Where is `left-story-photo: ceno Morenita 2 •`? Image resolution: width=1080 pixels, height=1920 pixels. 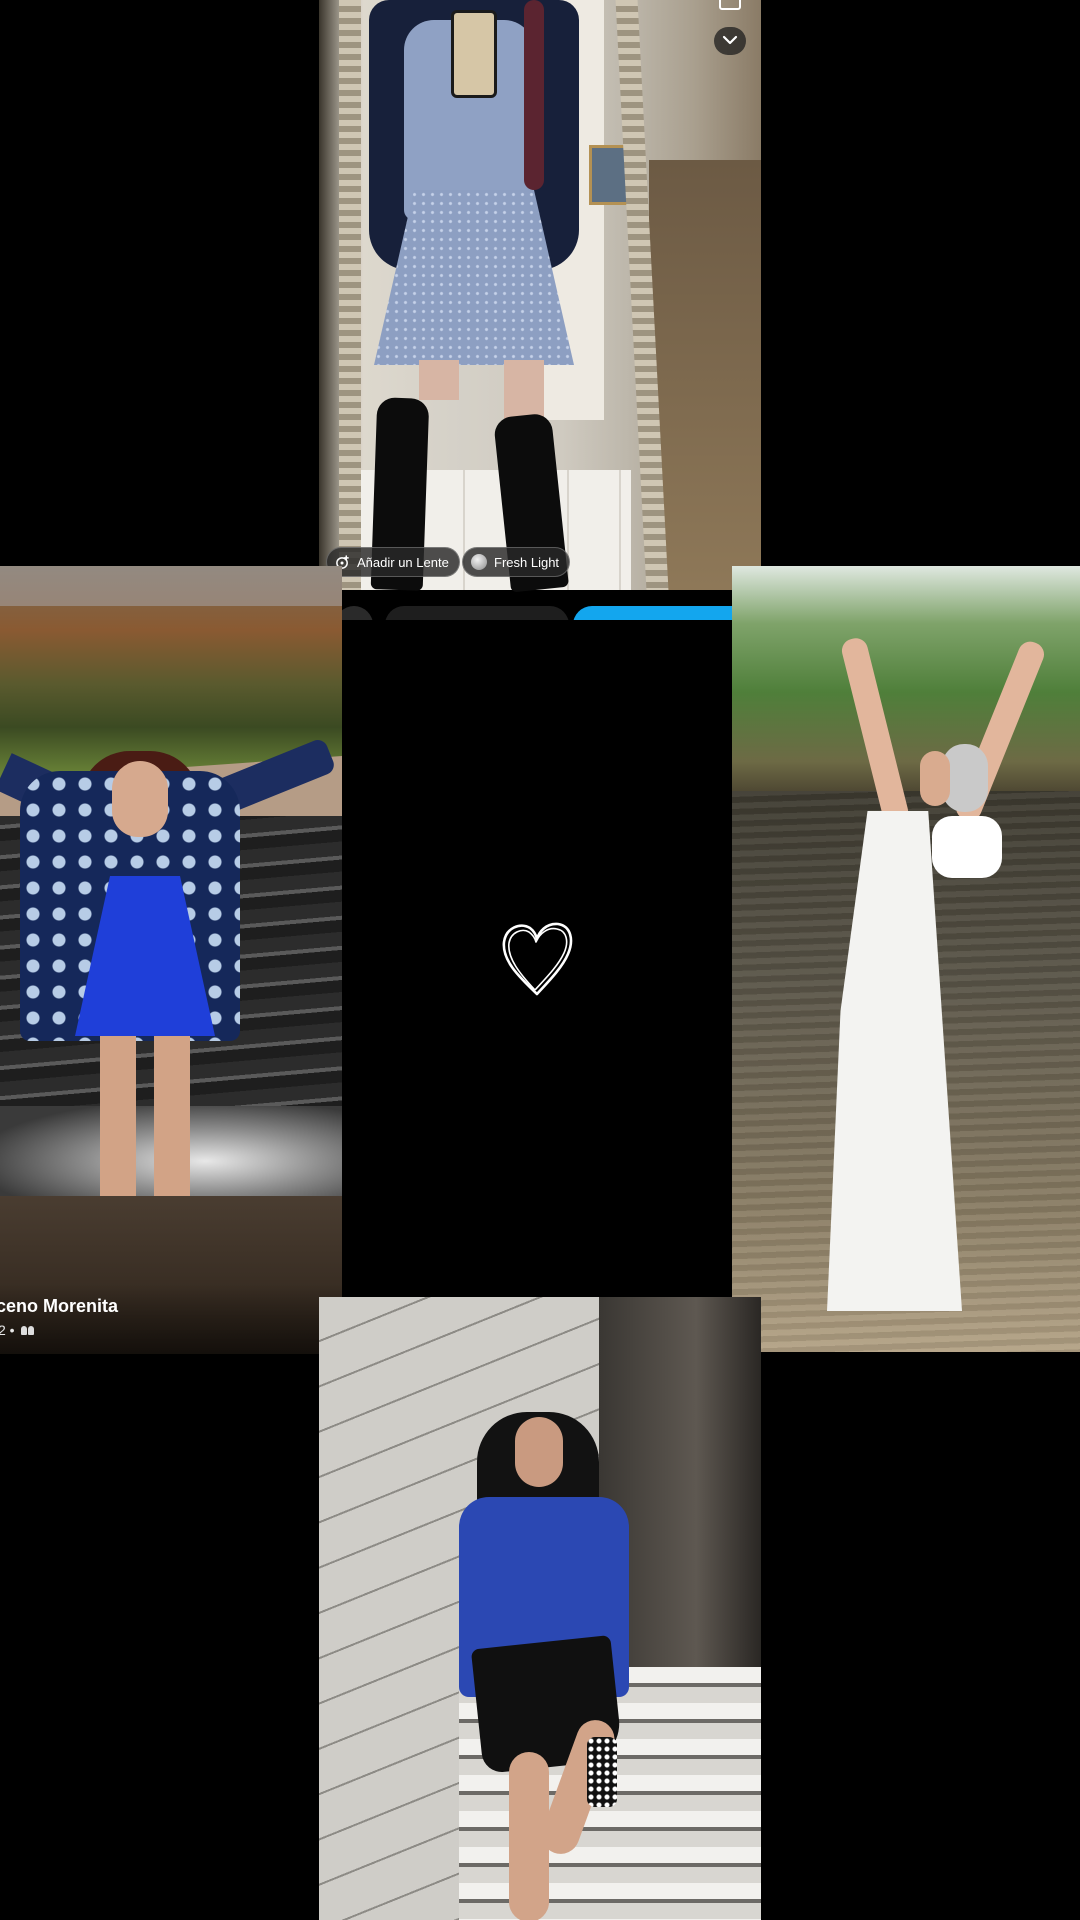
left-story-photo: ceno Morenita 2 • is located at coordinates (171, 960).